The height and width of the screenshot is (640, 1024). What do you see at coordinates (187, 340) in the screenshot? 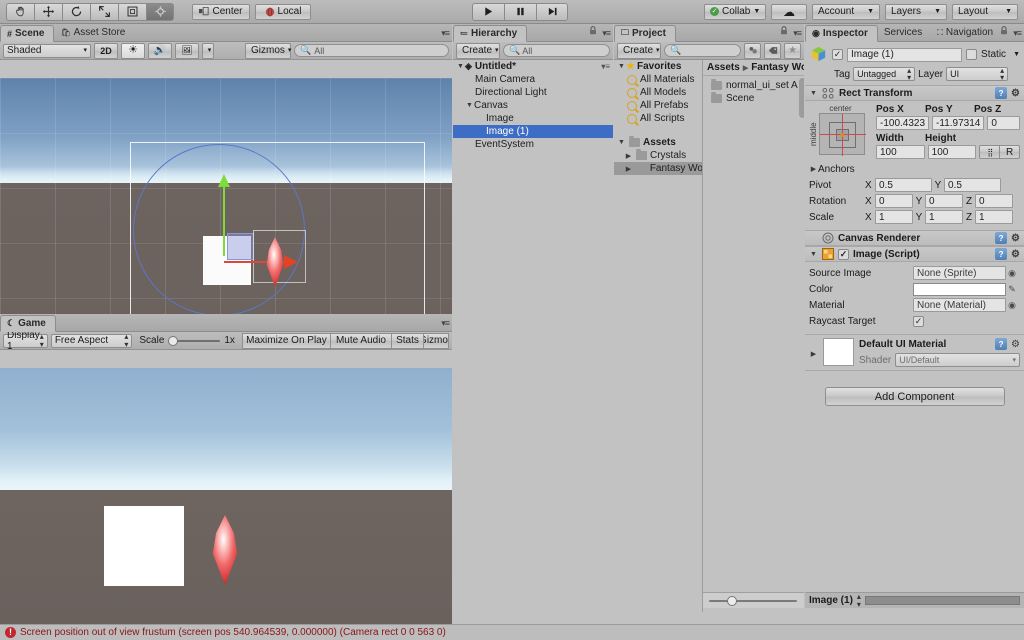
I see `game-scale-slider: Scale 1x` at bounding box center [187, 340].